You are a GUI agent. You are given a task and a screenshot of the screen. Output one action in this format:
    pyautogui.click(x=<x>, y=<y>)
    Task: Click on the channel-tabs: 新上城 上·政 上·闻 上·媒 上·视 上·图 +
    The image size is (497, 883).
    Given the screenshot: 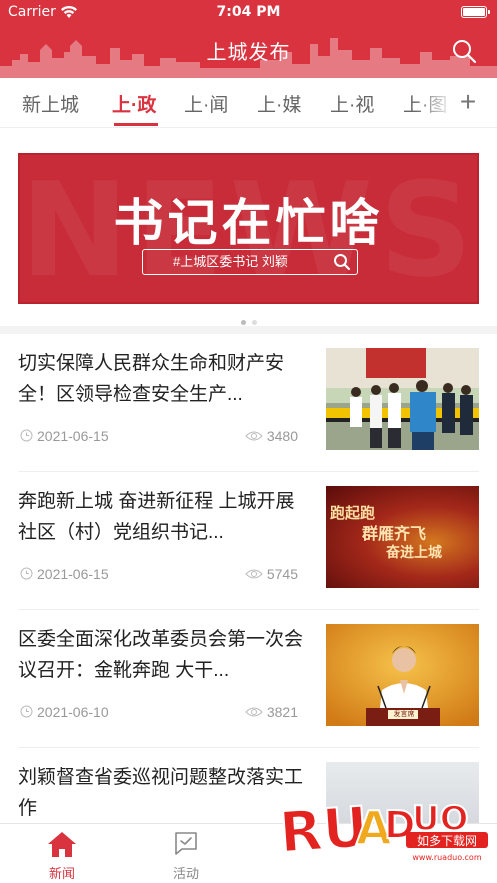 What is the action you would take?
    pyautogui.click(x=248, y=103)
    